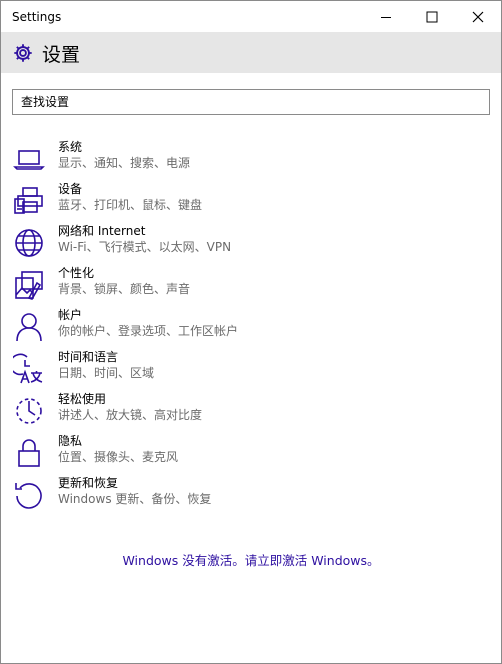 The height and width of the screenshot is (664, 502). I want to click on lock-icon, so click(29, 453).